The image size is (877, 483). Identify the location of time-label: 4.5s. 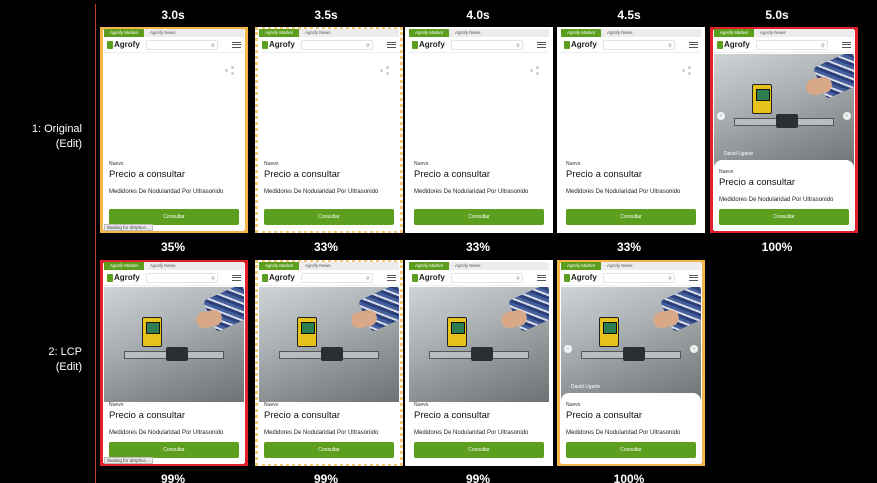
(629, 15).